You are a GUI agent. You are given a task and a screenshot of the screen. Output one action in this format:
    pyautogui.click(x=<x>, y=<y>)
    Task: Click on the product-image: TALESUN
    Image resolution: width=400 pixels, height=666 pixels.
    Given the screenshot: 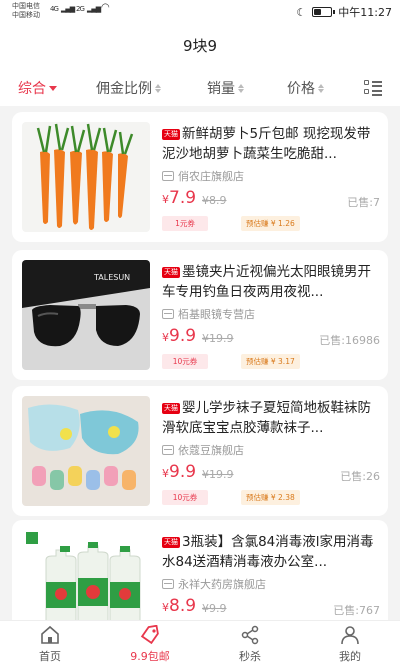 What is the action you would take?
    pyautogui.click(x=86, y=315)
    